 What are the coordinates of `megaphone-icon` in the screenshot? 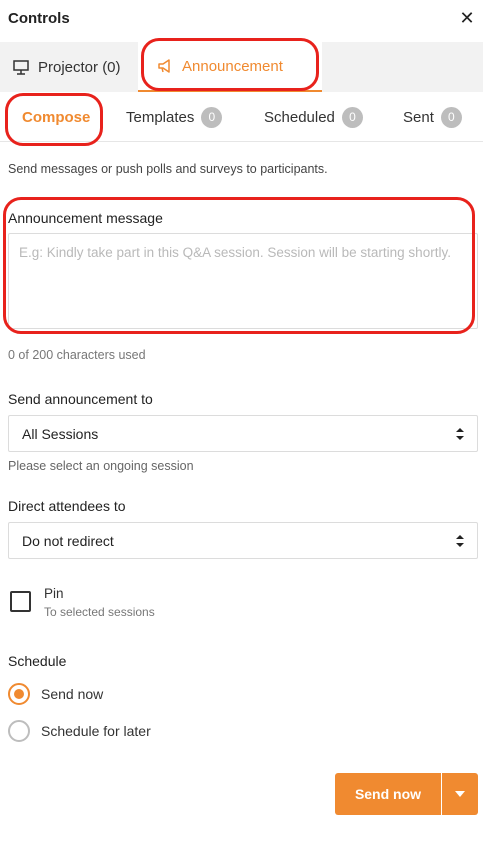 It's located at (164, 66).